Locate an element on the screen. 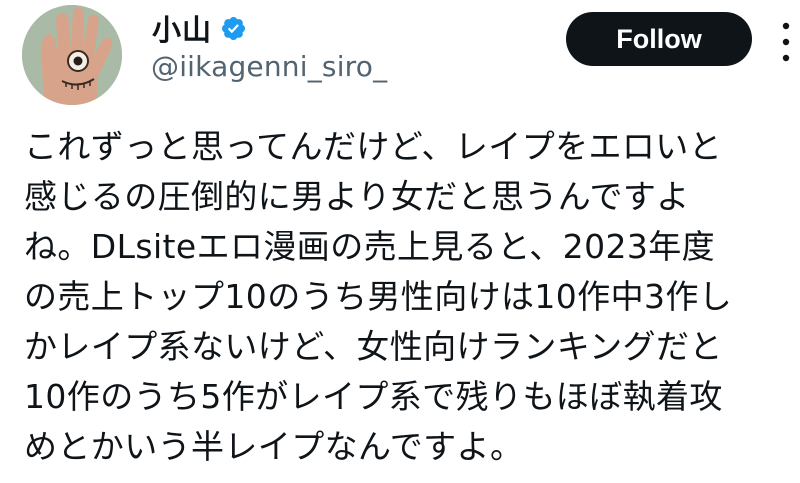  more-options-icon is located at coordinates (786, 42).